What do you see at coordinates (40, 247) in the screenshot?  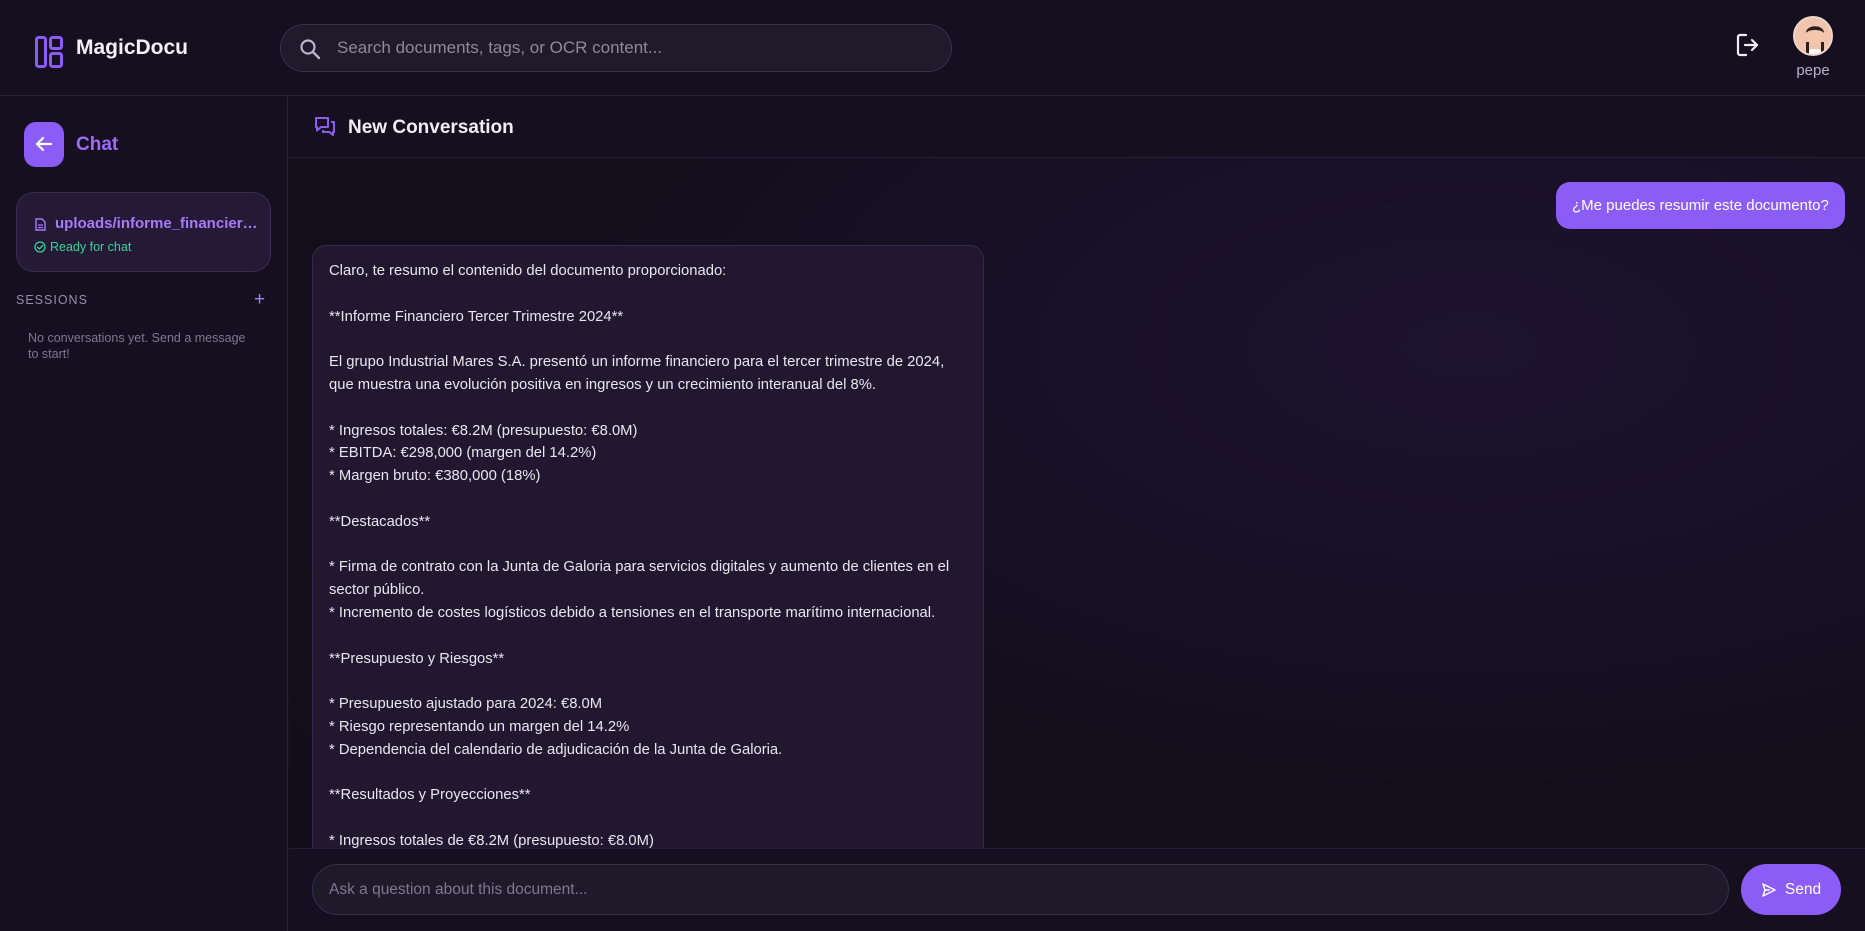 I see `check-circle-icon` at bounding box center [40, 247].